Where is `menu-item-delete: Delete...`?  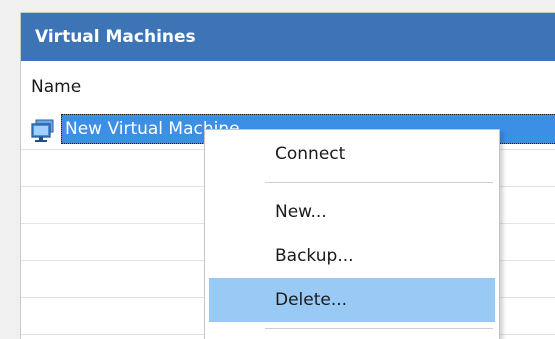 menu-item-delete: Delete... is located at coordinates (352, 300).